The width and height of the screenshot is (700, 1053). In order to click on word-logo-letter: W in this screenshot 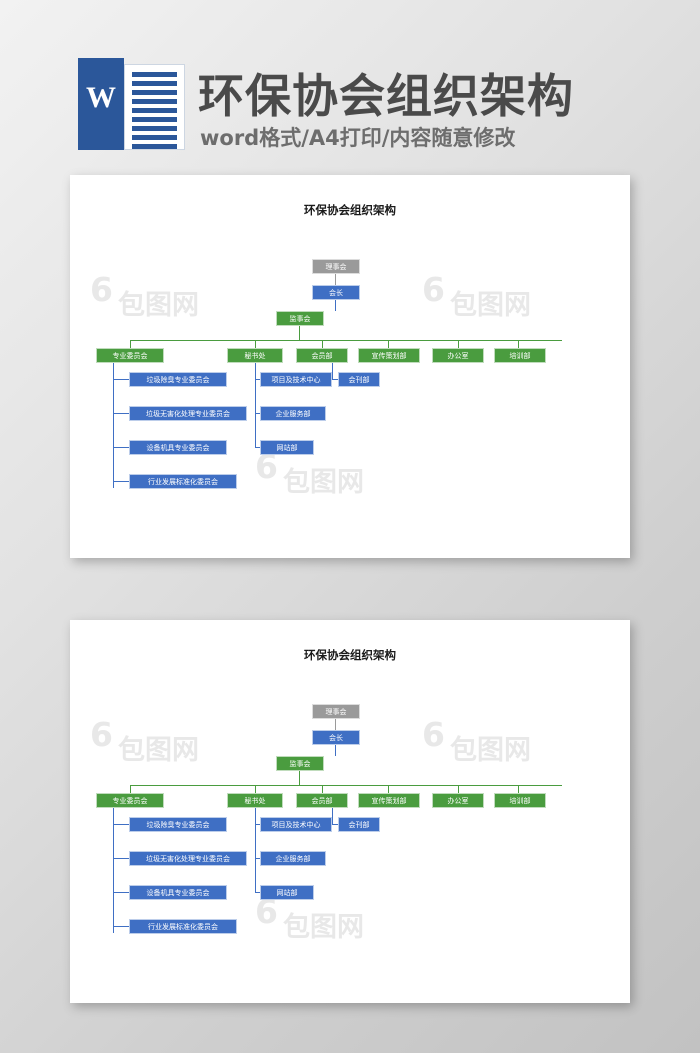, I will do `click(101, 97)`.